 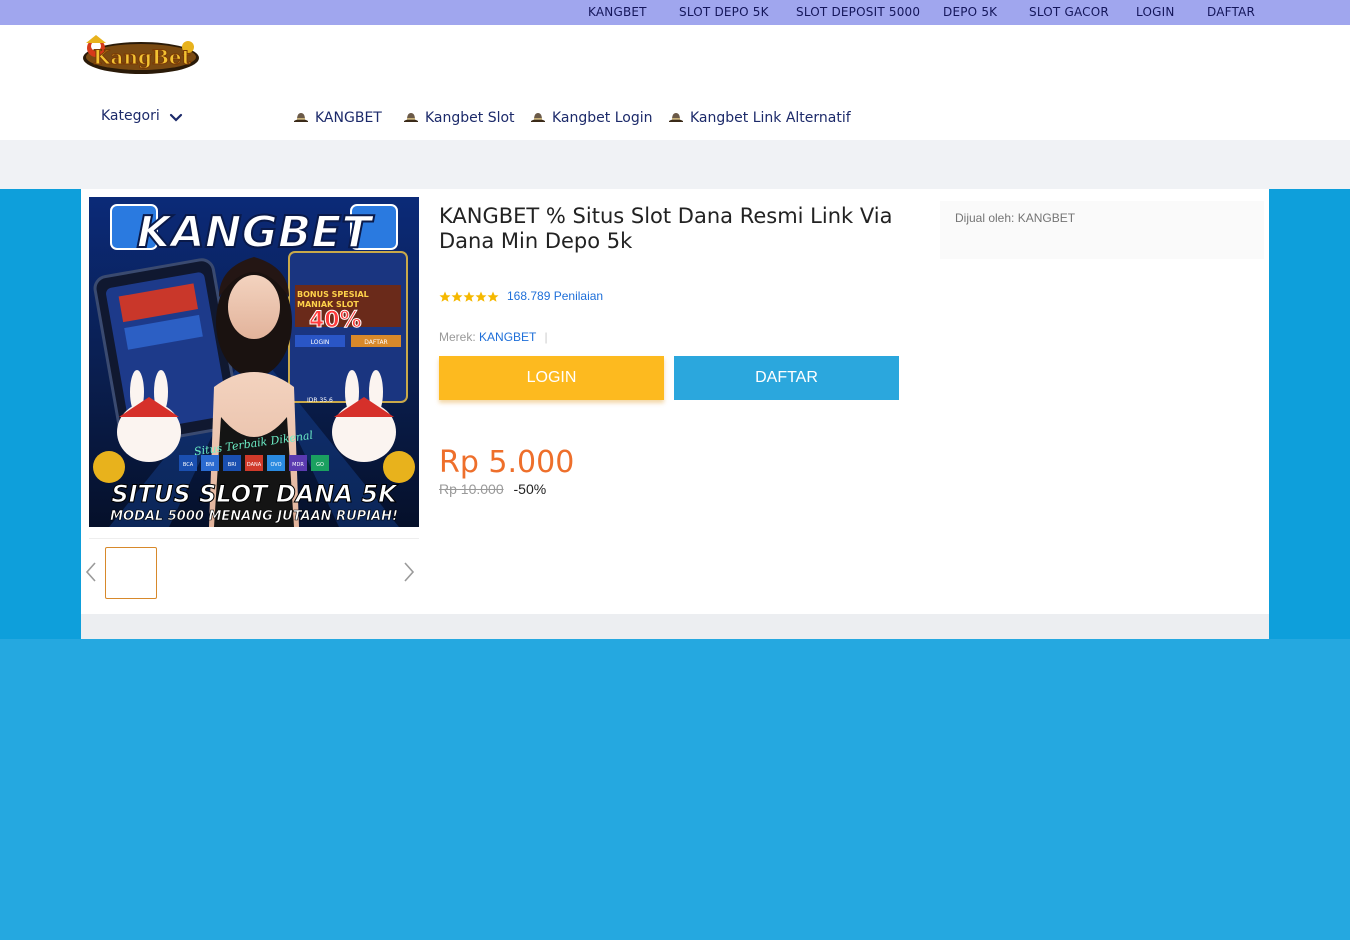 I want to click on banner-bottom-line2: MODAL 5000 MENANG JUTAAN RUPIAH!, so click(x=254, y=516).